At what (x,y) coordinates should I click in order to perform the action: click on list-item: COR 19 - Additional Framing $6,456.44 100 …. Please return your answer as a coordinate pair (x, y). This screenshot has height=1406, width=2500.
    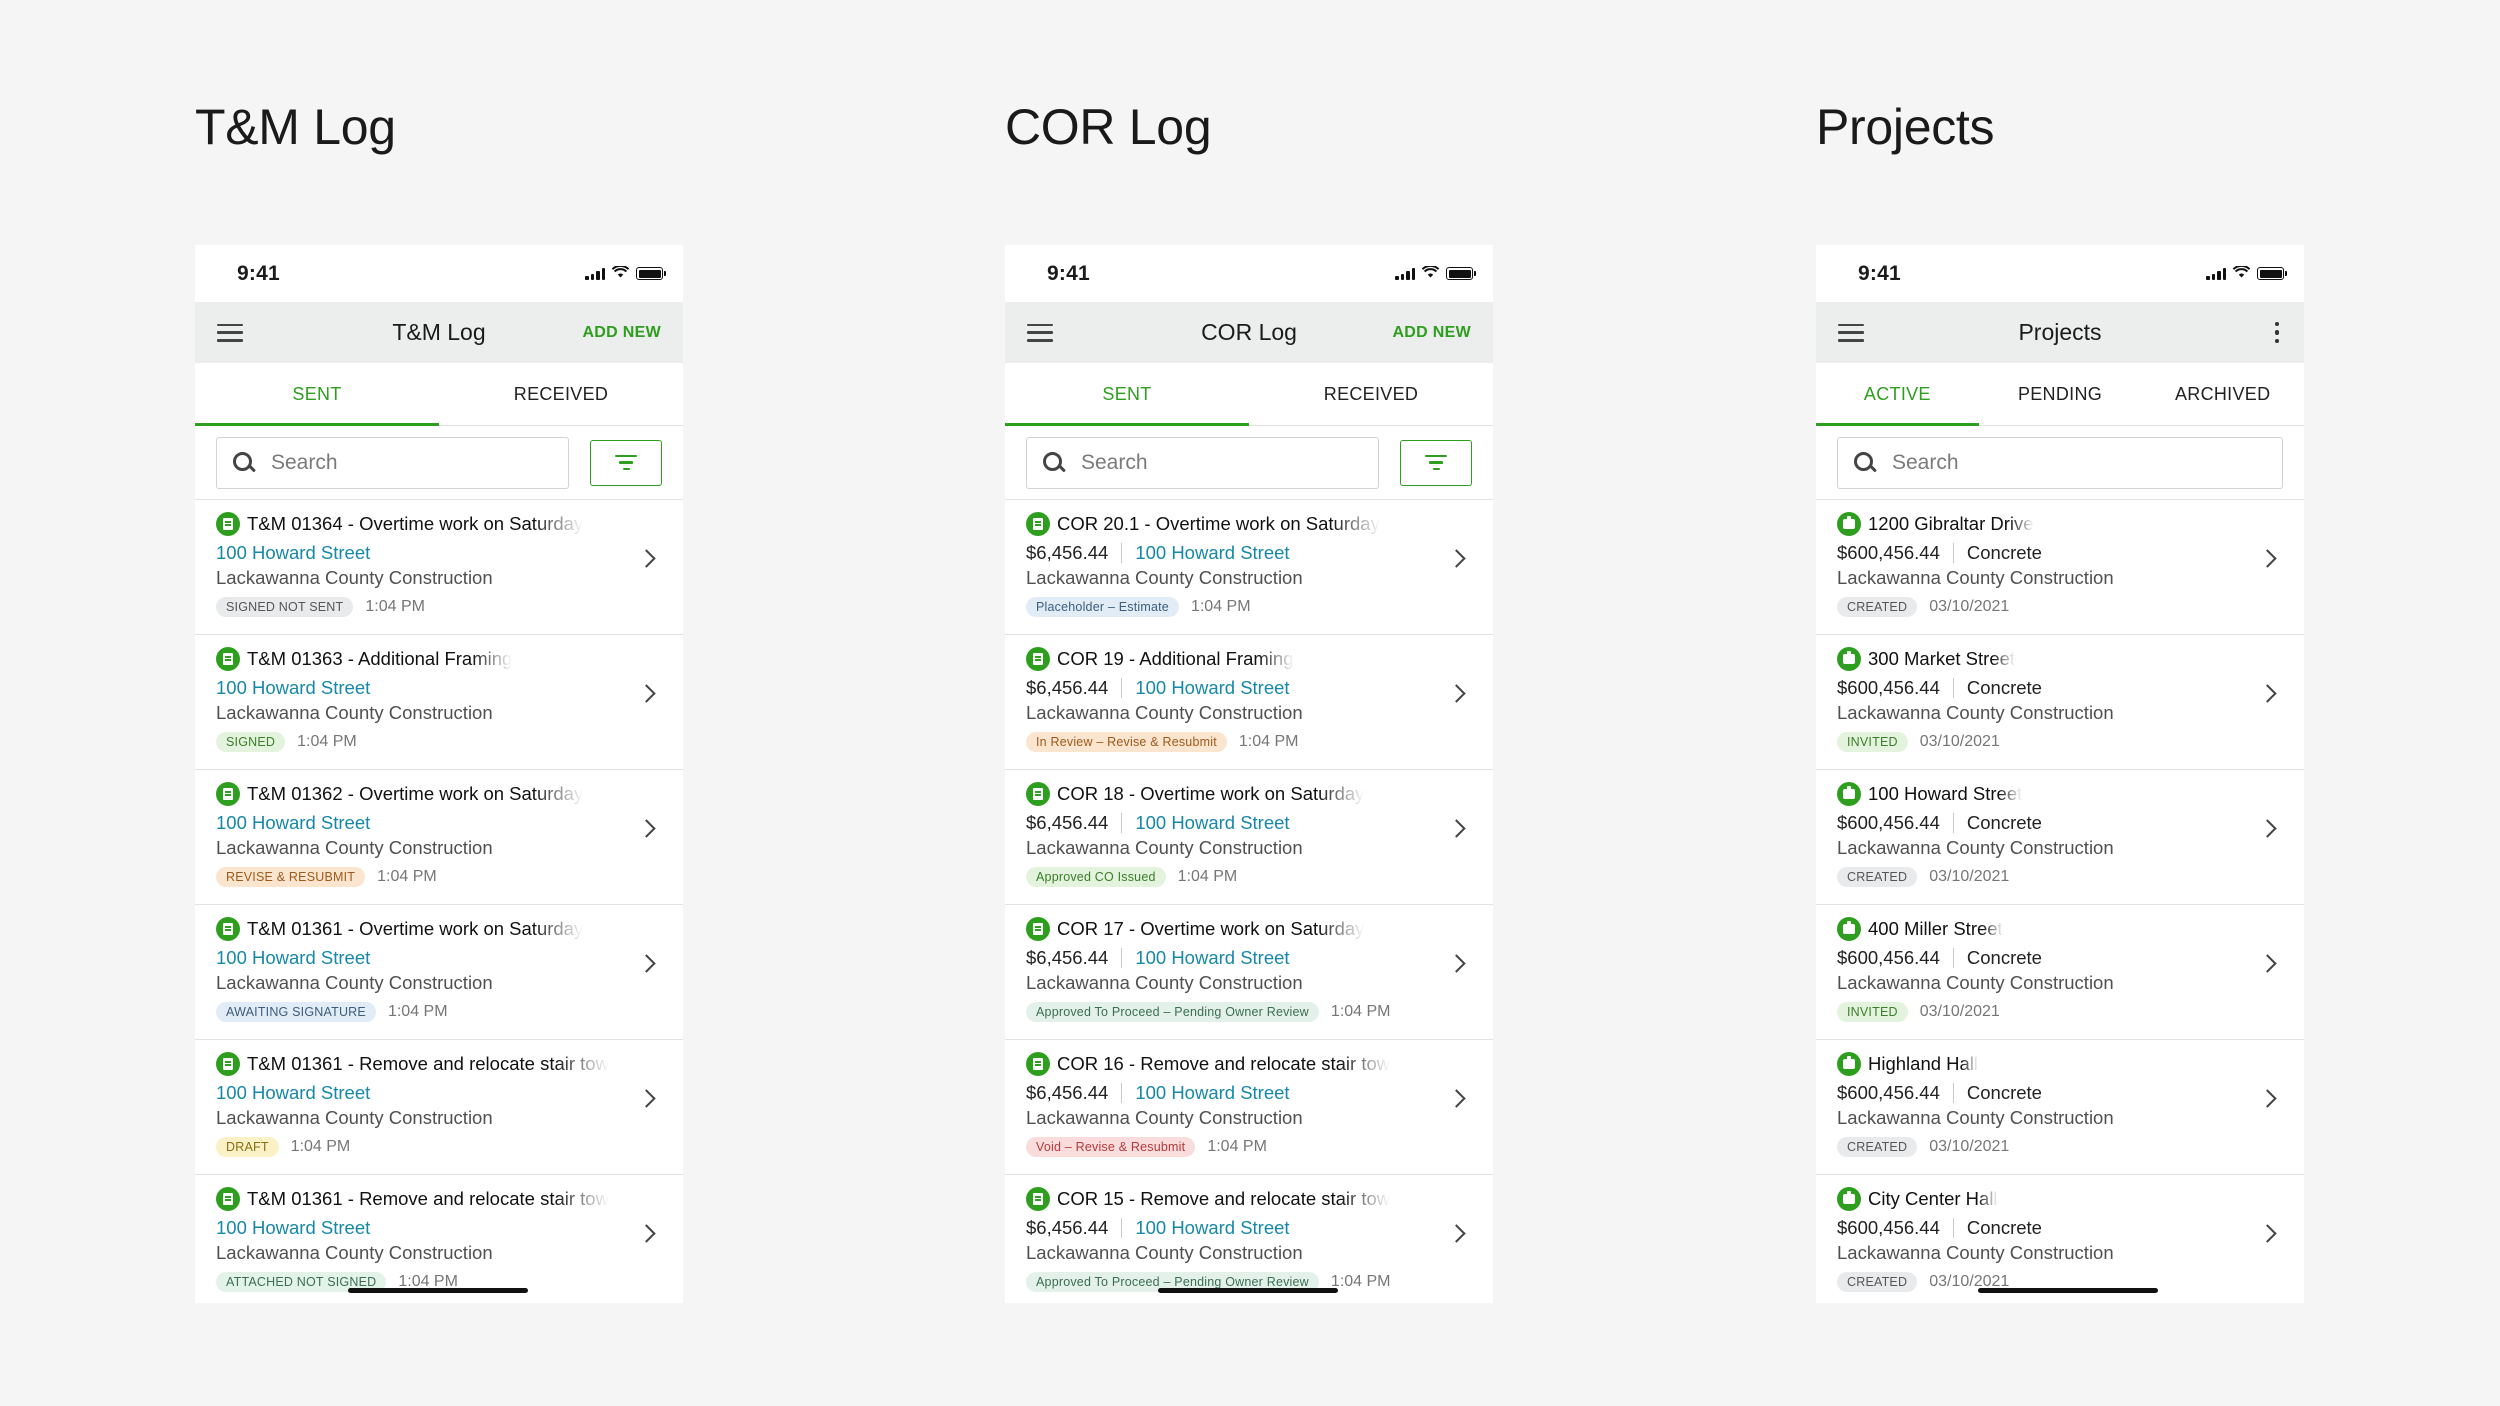
    Looking at the image, I should click on (1249, 702).